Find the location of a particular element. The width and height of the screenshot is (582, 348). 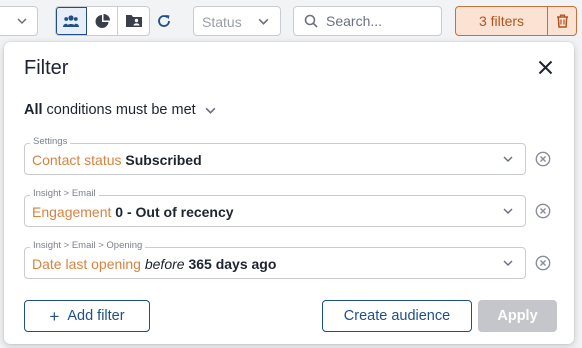

people-icon is located at coordinates (71, 21).